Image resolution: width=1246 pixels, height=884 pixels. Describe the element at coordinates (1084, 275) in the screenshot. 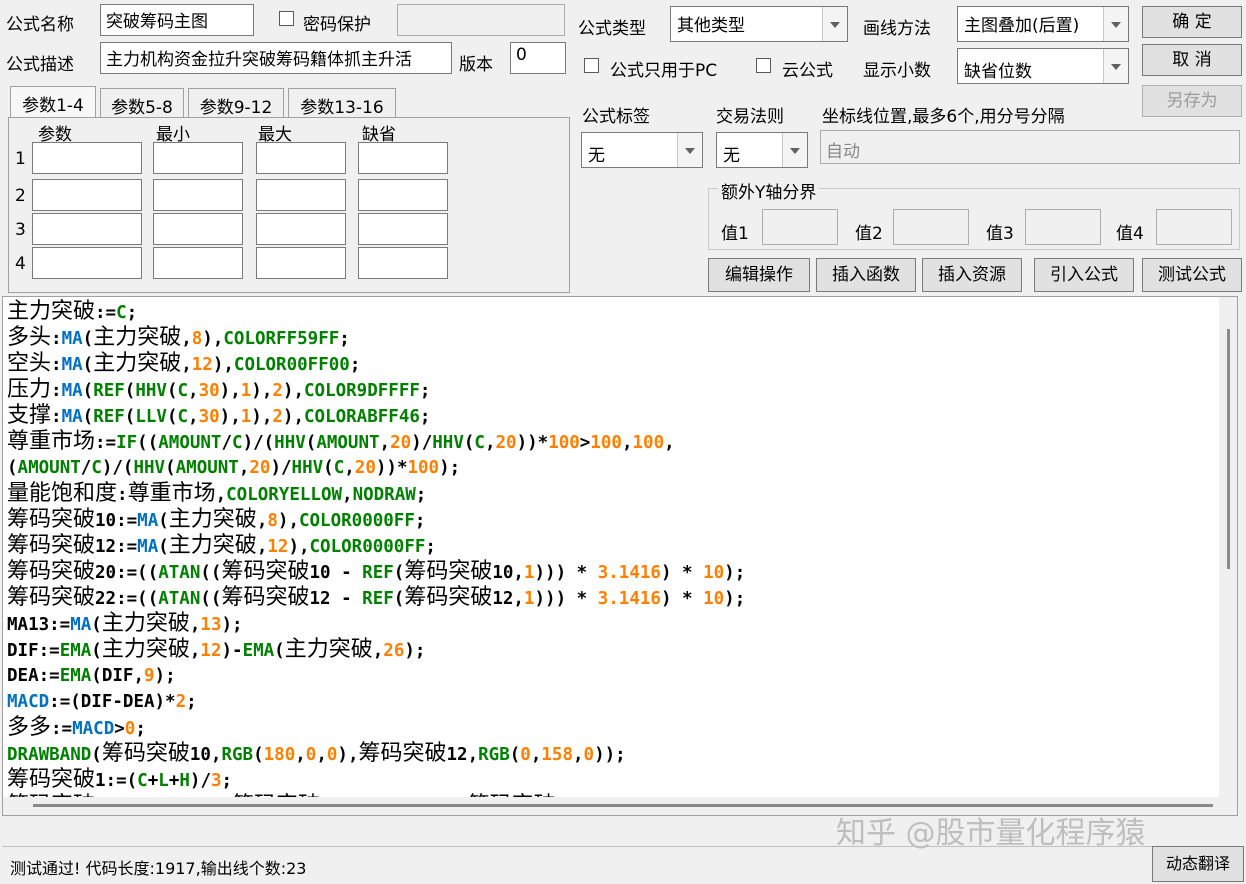

I see `import-formula-button: 引入公式` at that location.